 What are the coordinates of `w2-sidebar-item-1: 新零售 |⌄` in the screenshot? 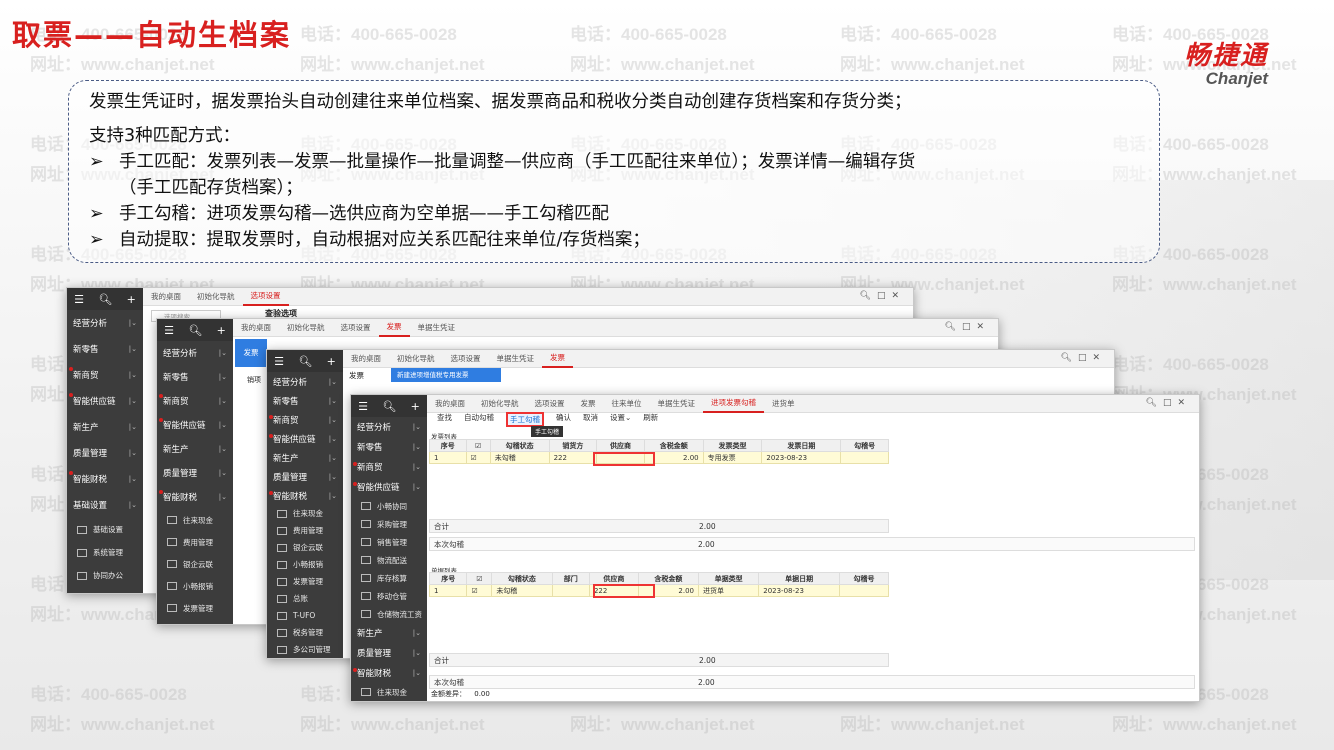 It's located at (195, 377).